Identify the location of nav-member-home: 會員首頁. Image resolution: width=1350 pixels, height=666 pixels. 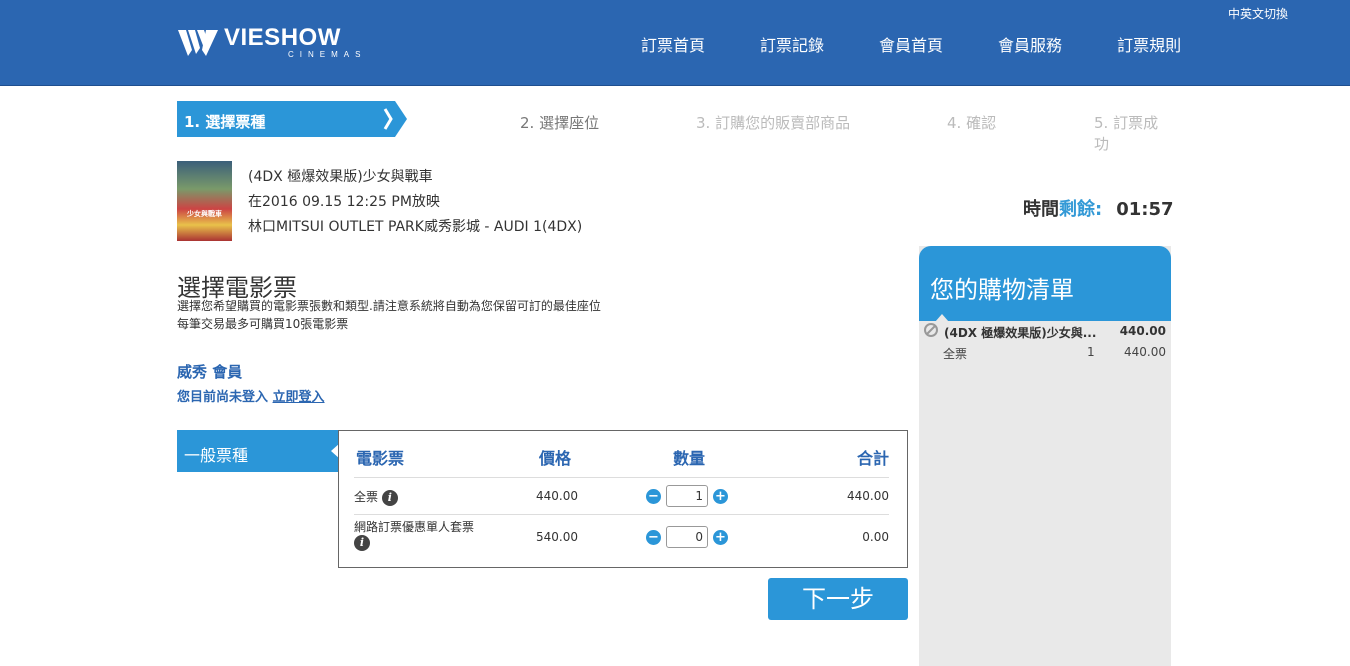
(911, 44).